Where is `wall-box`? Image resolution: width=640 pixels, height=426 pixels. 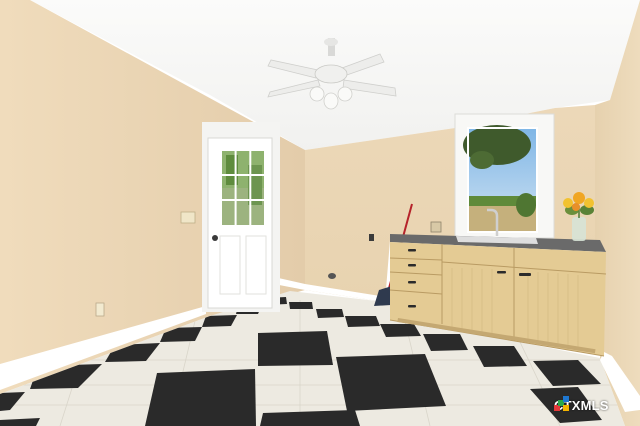
wall-box is located at coordinates (436, 227).